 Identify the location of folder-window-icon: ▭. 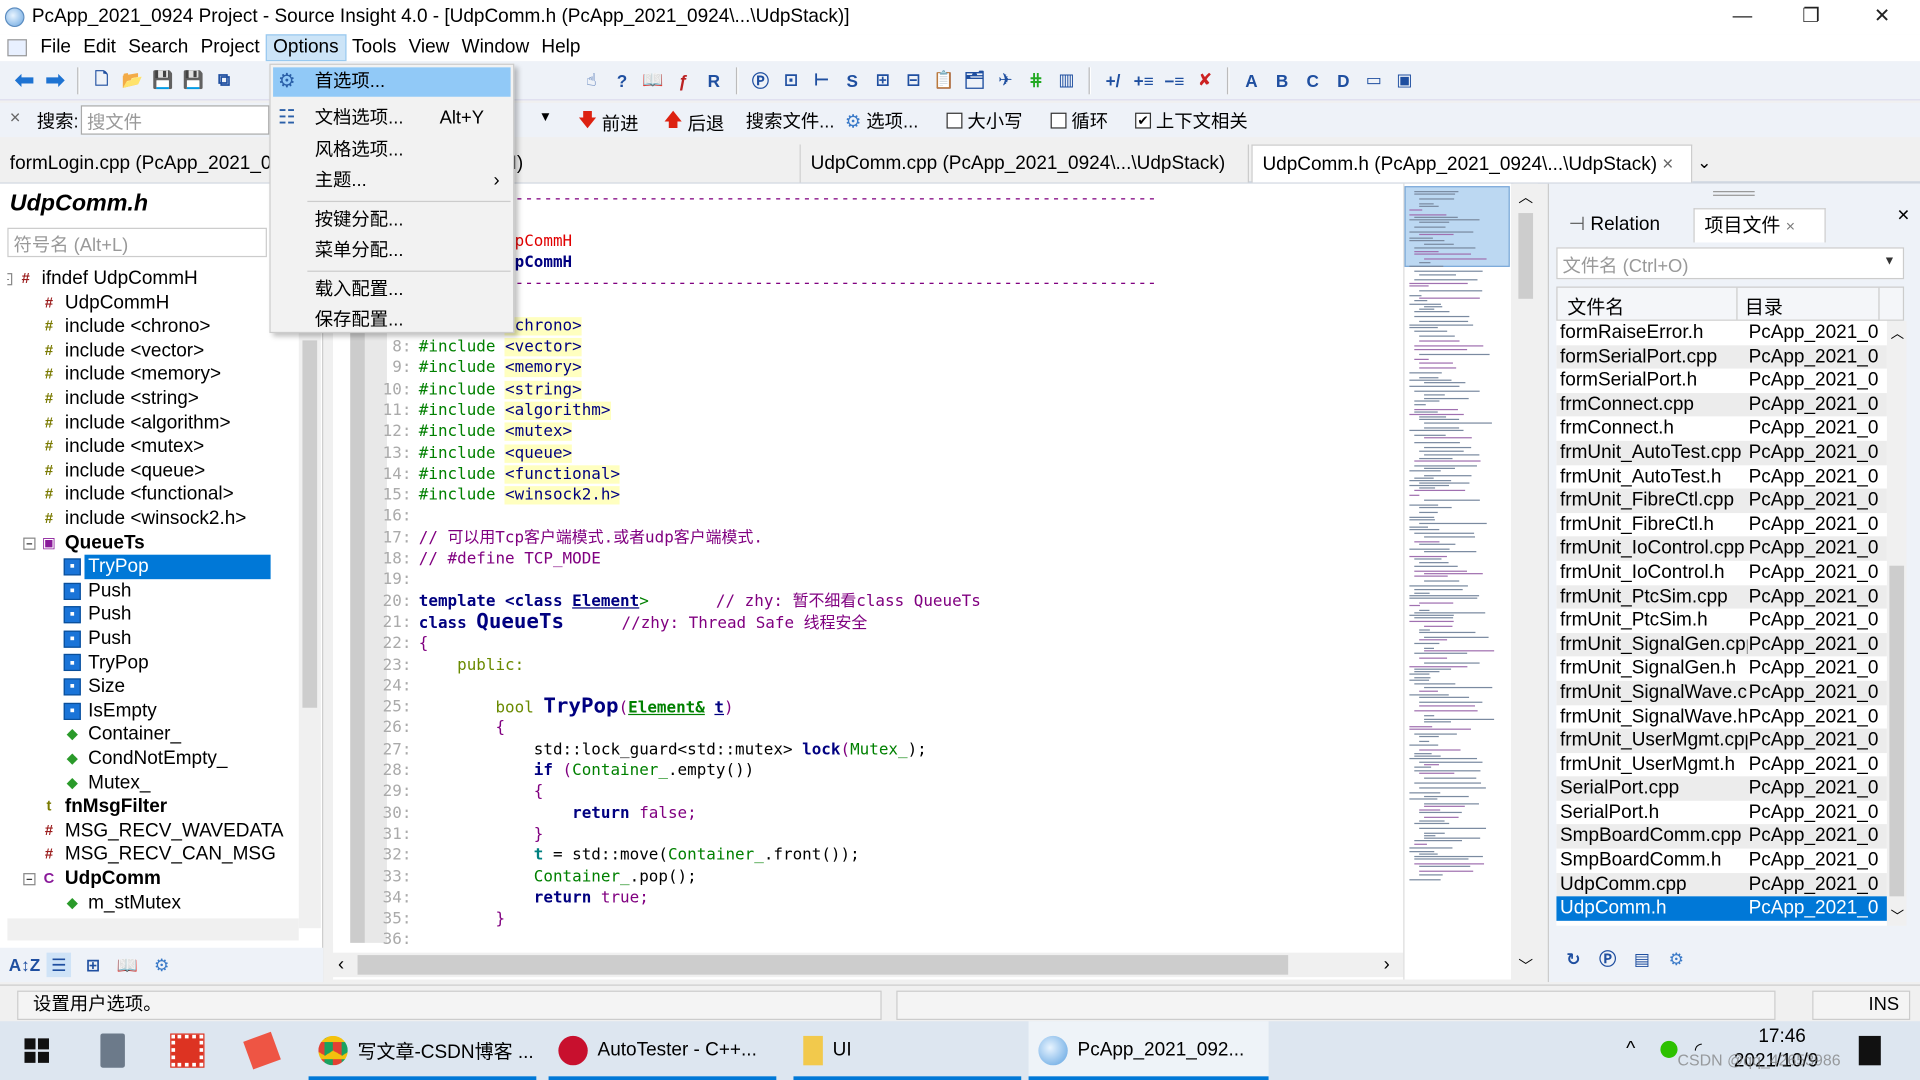
(1374, 80).